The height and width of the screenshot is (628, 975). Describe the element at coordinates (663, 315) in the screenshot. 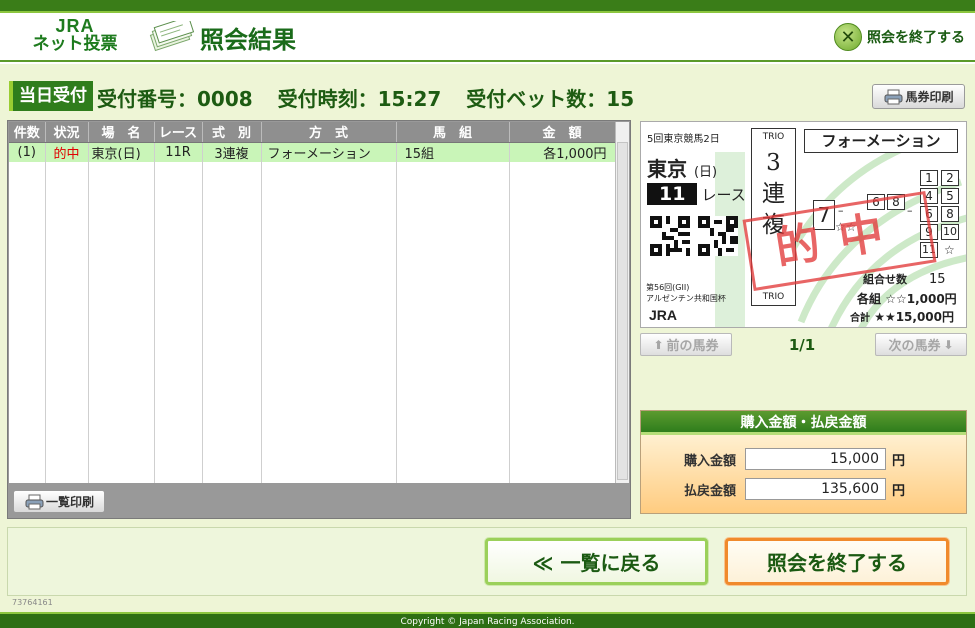

I see `ticket-org: JRA` at that location.